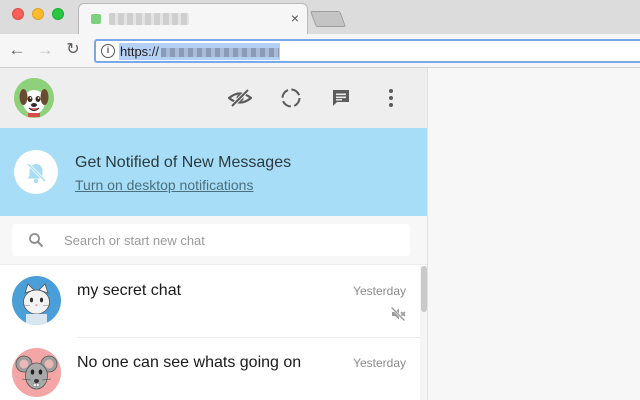 This screenshot has width=640, height=400. I want to click on eye-off-icon, so click(240, 98).